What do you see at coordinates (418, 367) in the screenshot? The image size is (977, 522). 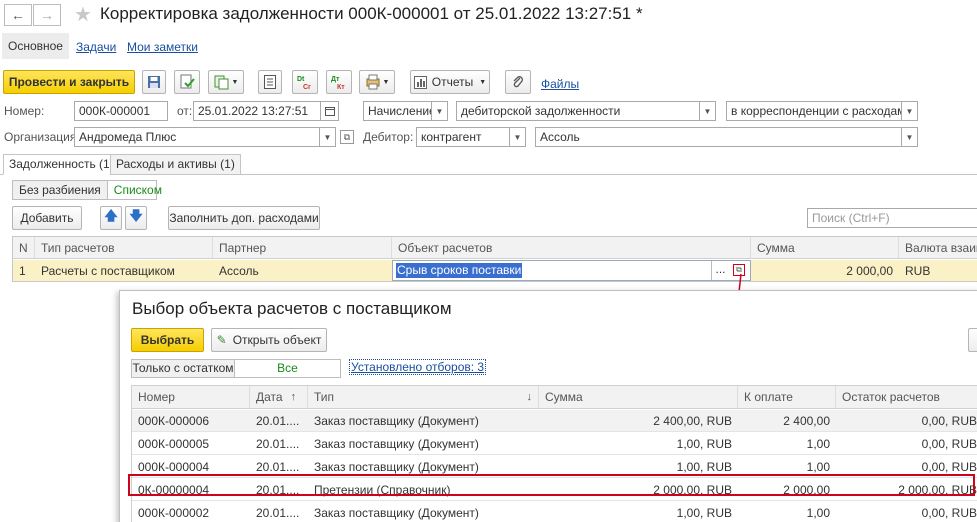 I see `filters-link: Установлено отборов: 3` at bounding box center [418, 367].